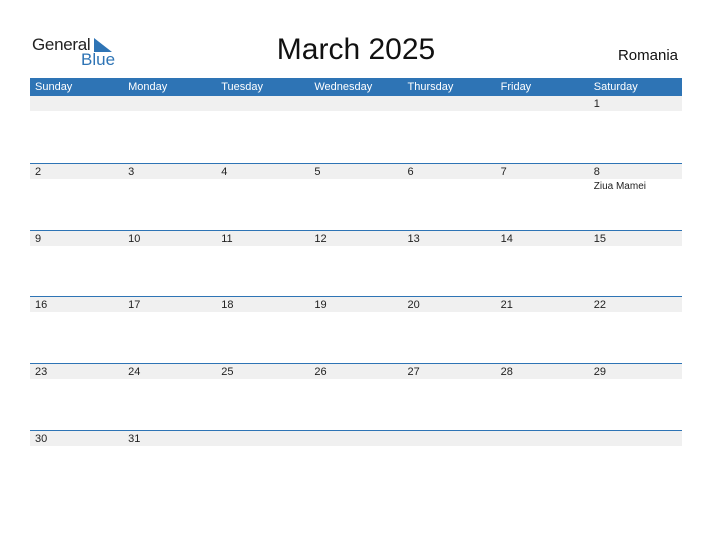 The height and width of the screenshot is (550, 712). I want to click on day-number: 1, so click(596, 104).